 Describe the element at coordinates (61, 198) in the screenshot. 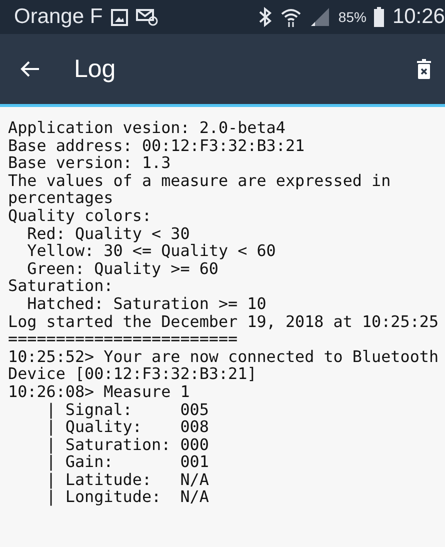

I see `log-line: percentages` at that location.